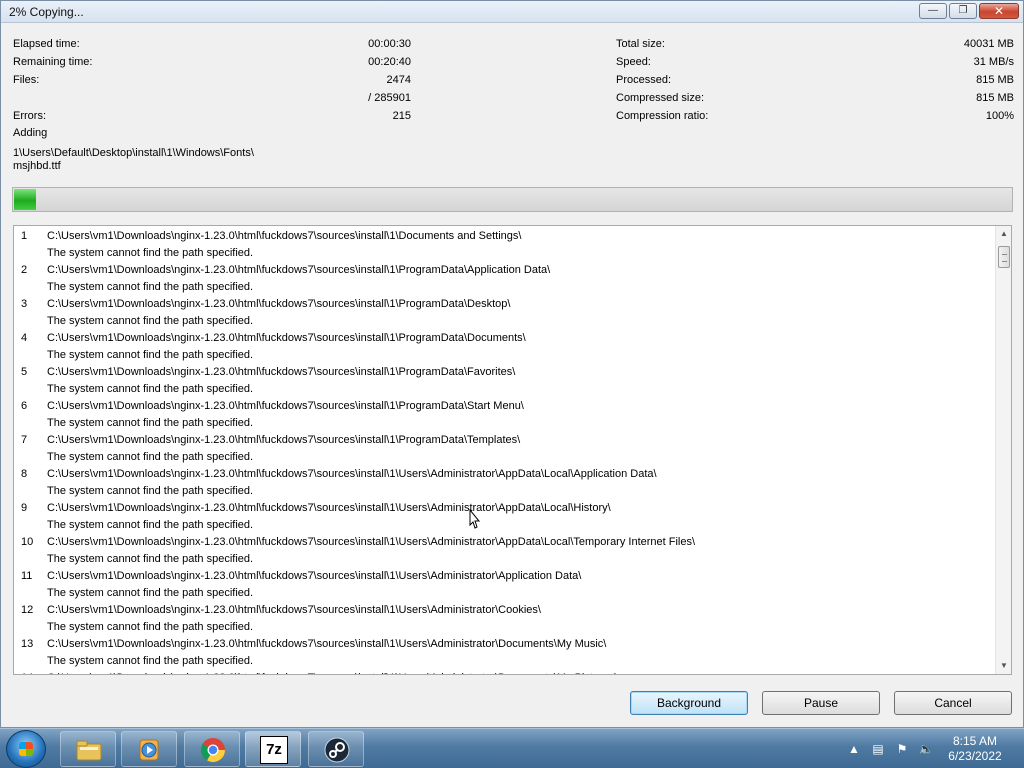  I want to click on stat-label: Remaining time:, so click(53, 62).